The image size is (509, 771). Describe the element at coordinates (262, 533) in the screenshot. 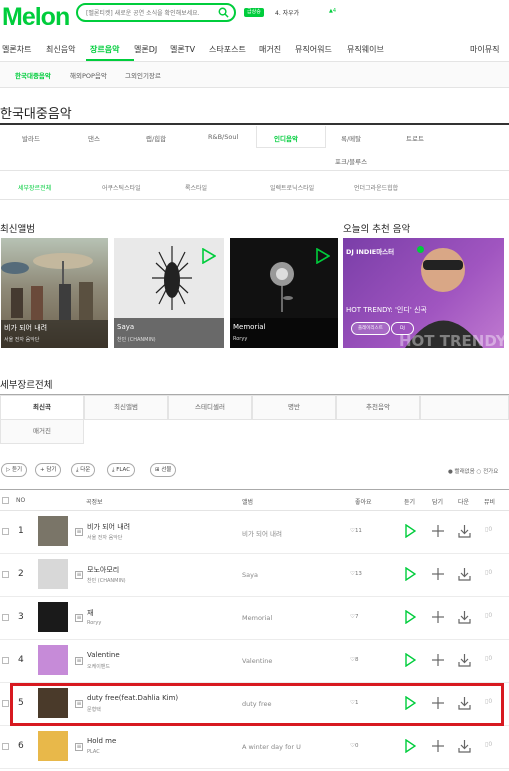

I see `song-album: 비가 되어 내려` at that location.